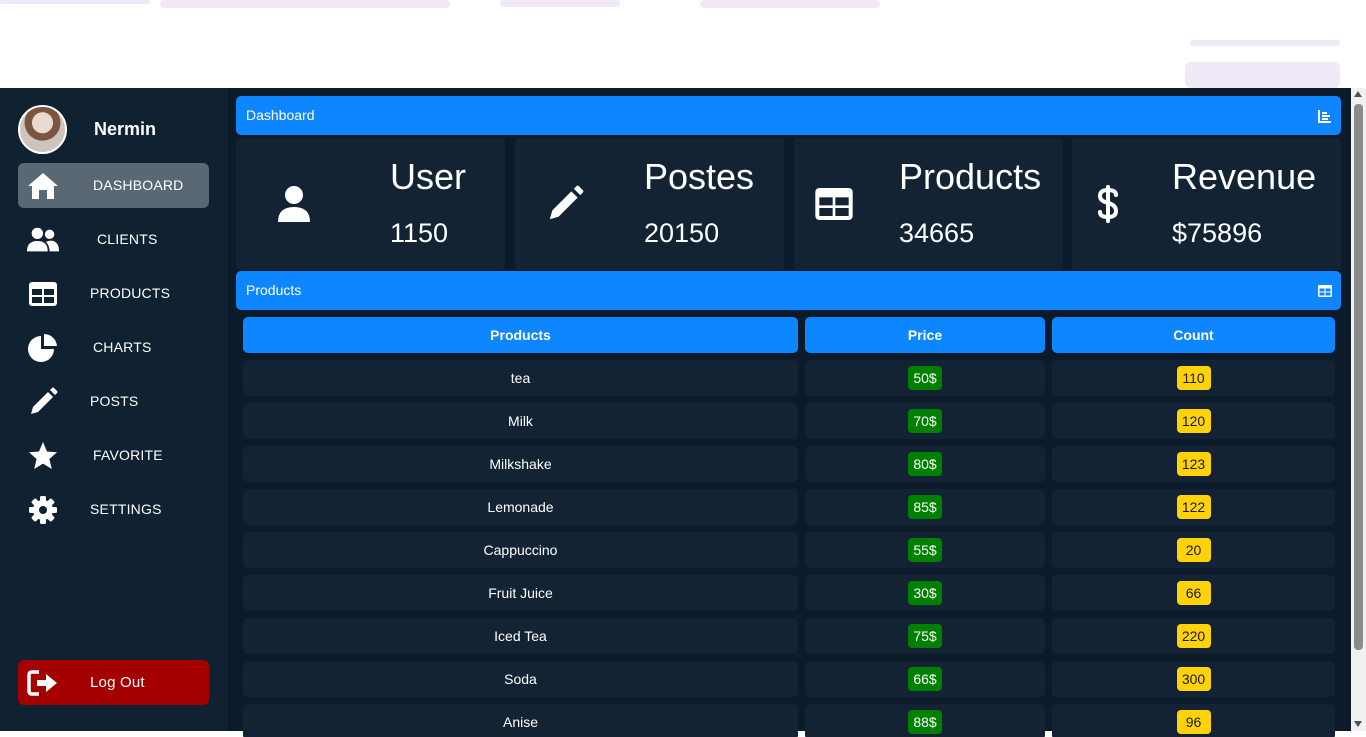  I want to click on sidebar-item-label: CHARTS, so click(122, 347).